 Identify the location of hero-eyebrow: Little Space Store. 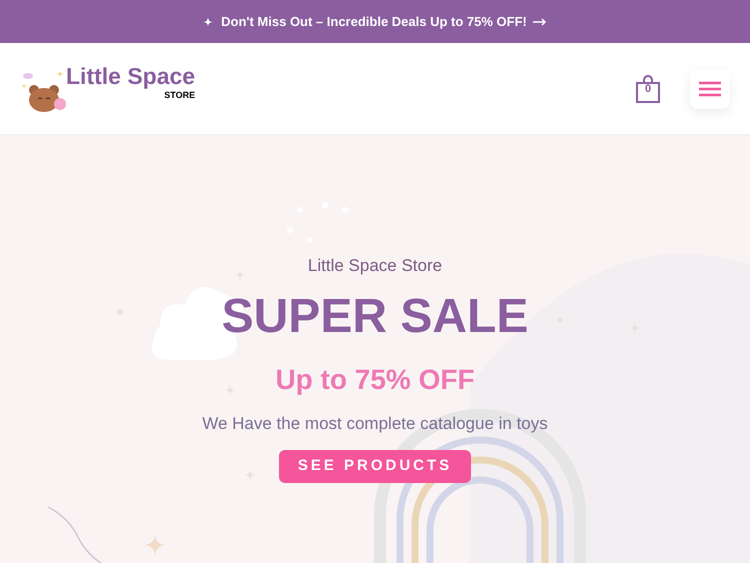
(375, 266).